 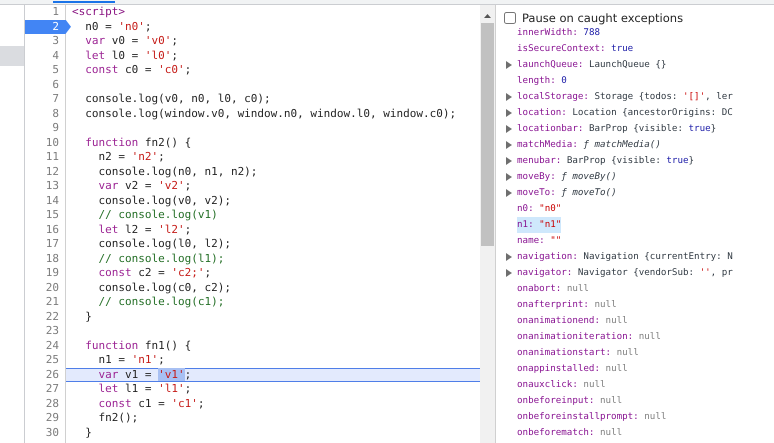 I want to click on line-number: 25, so click(x=45, y=360).